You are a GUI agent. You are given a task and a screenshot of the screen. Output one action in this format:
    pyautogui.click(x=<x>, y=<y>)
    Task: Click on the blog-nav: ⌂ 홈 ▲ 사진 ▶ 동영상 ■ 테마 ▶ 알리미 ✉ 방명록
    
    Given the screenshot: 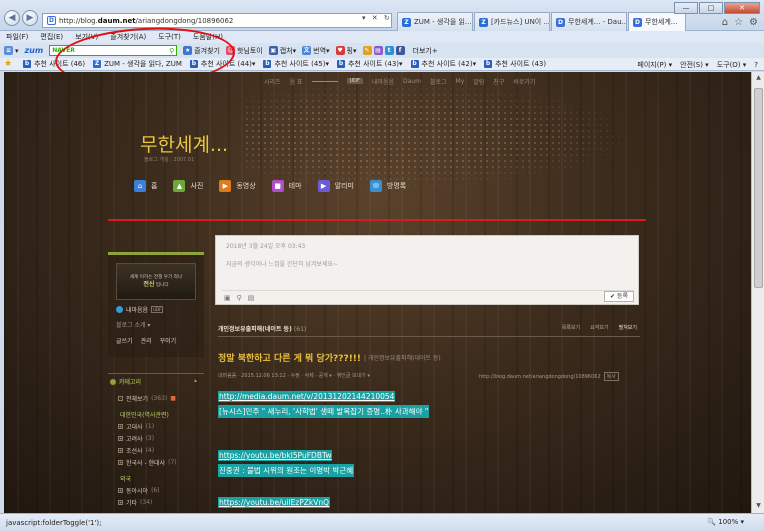 What is the action you would take?
    pyautogui.click(x=270, y=186)
    